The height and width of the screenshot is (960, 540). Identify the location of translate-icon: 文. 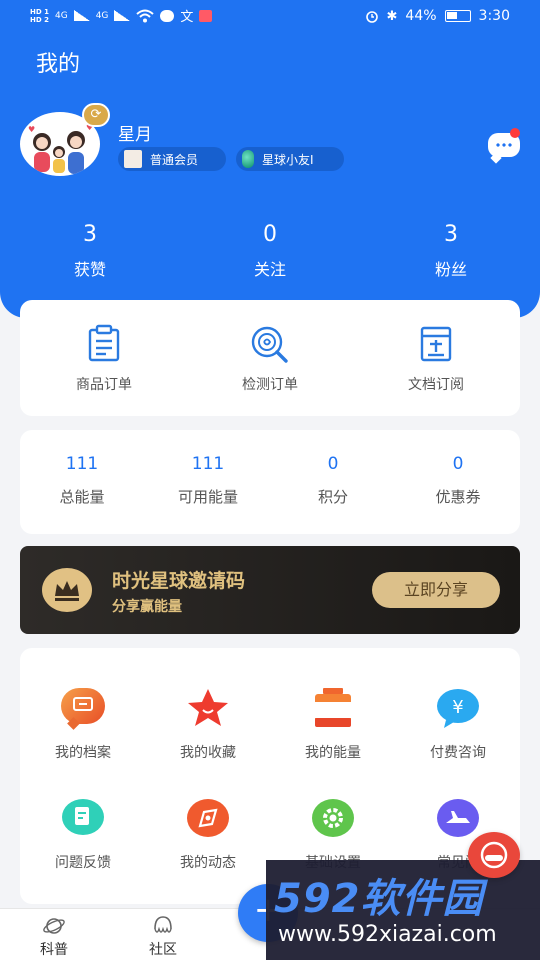
(187, 17).